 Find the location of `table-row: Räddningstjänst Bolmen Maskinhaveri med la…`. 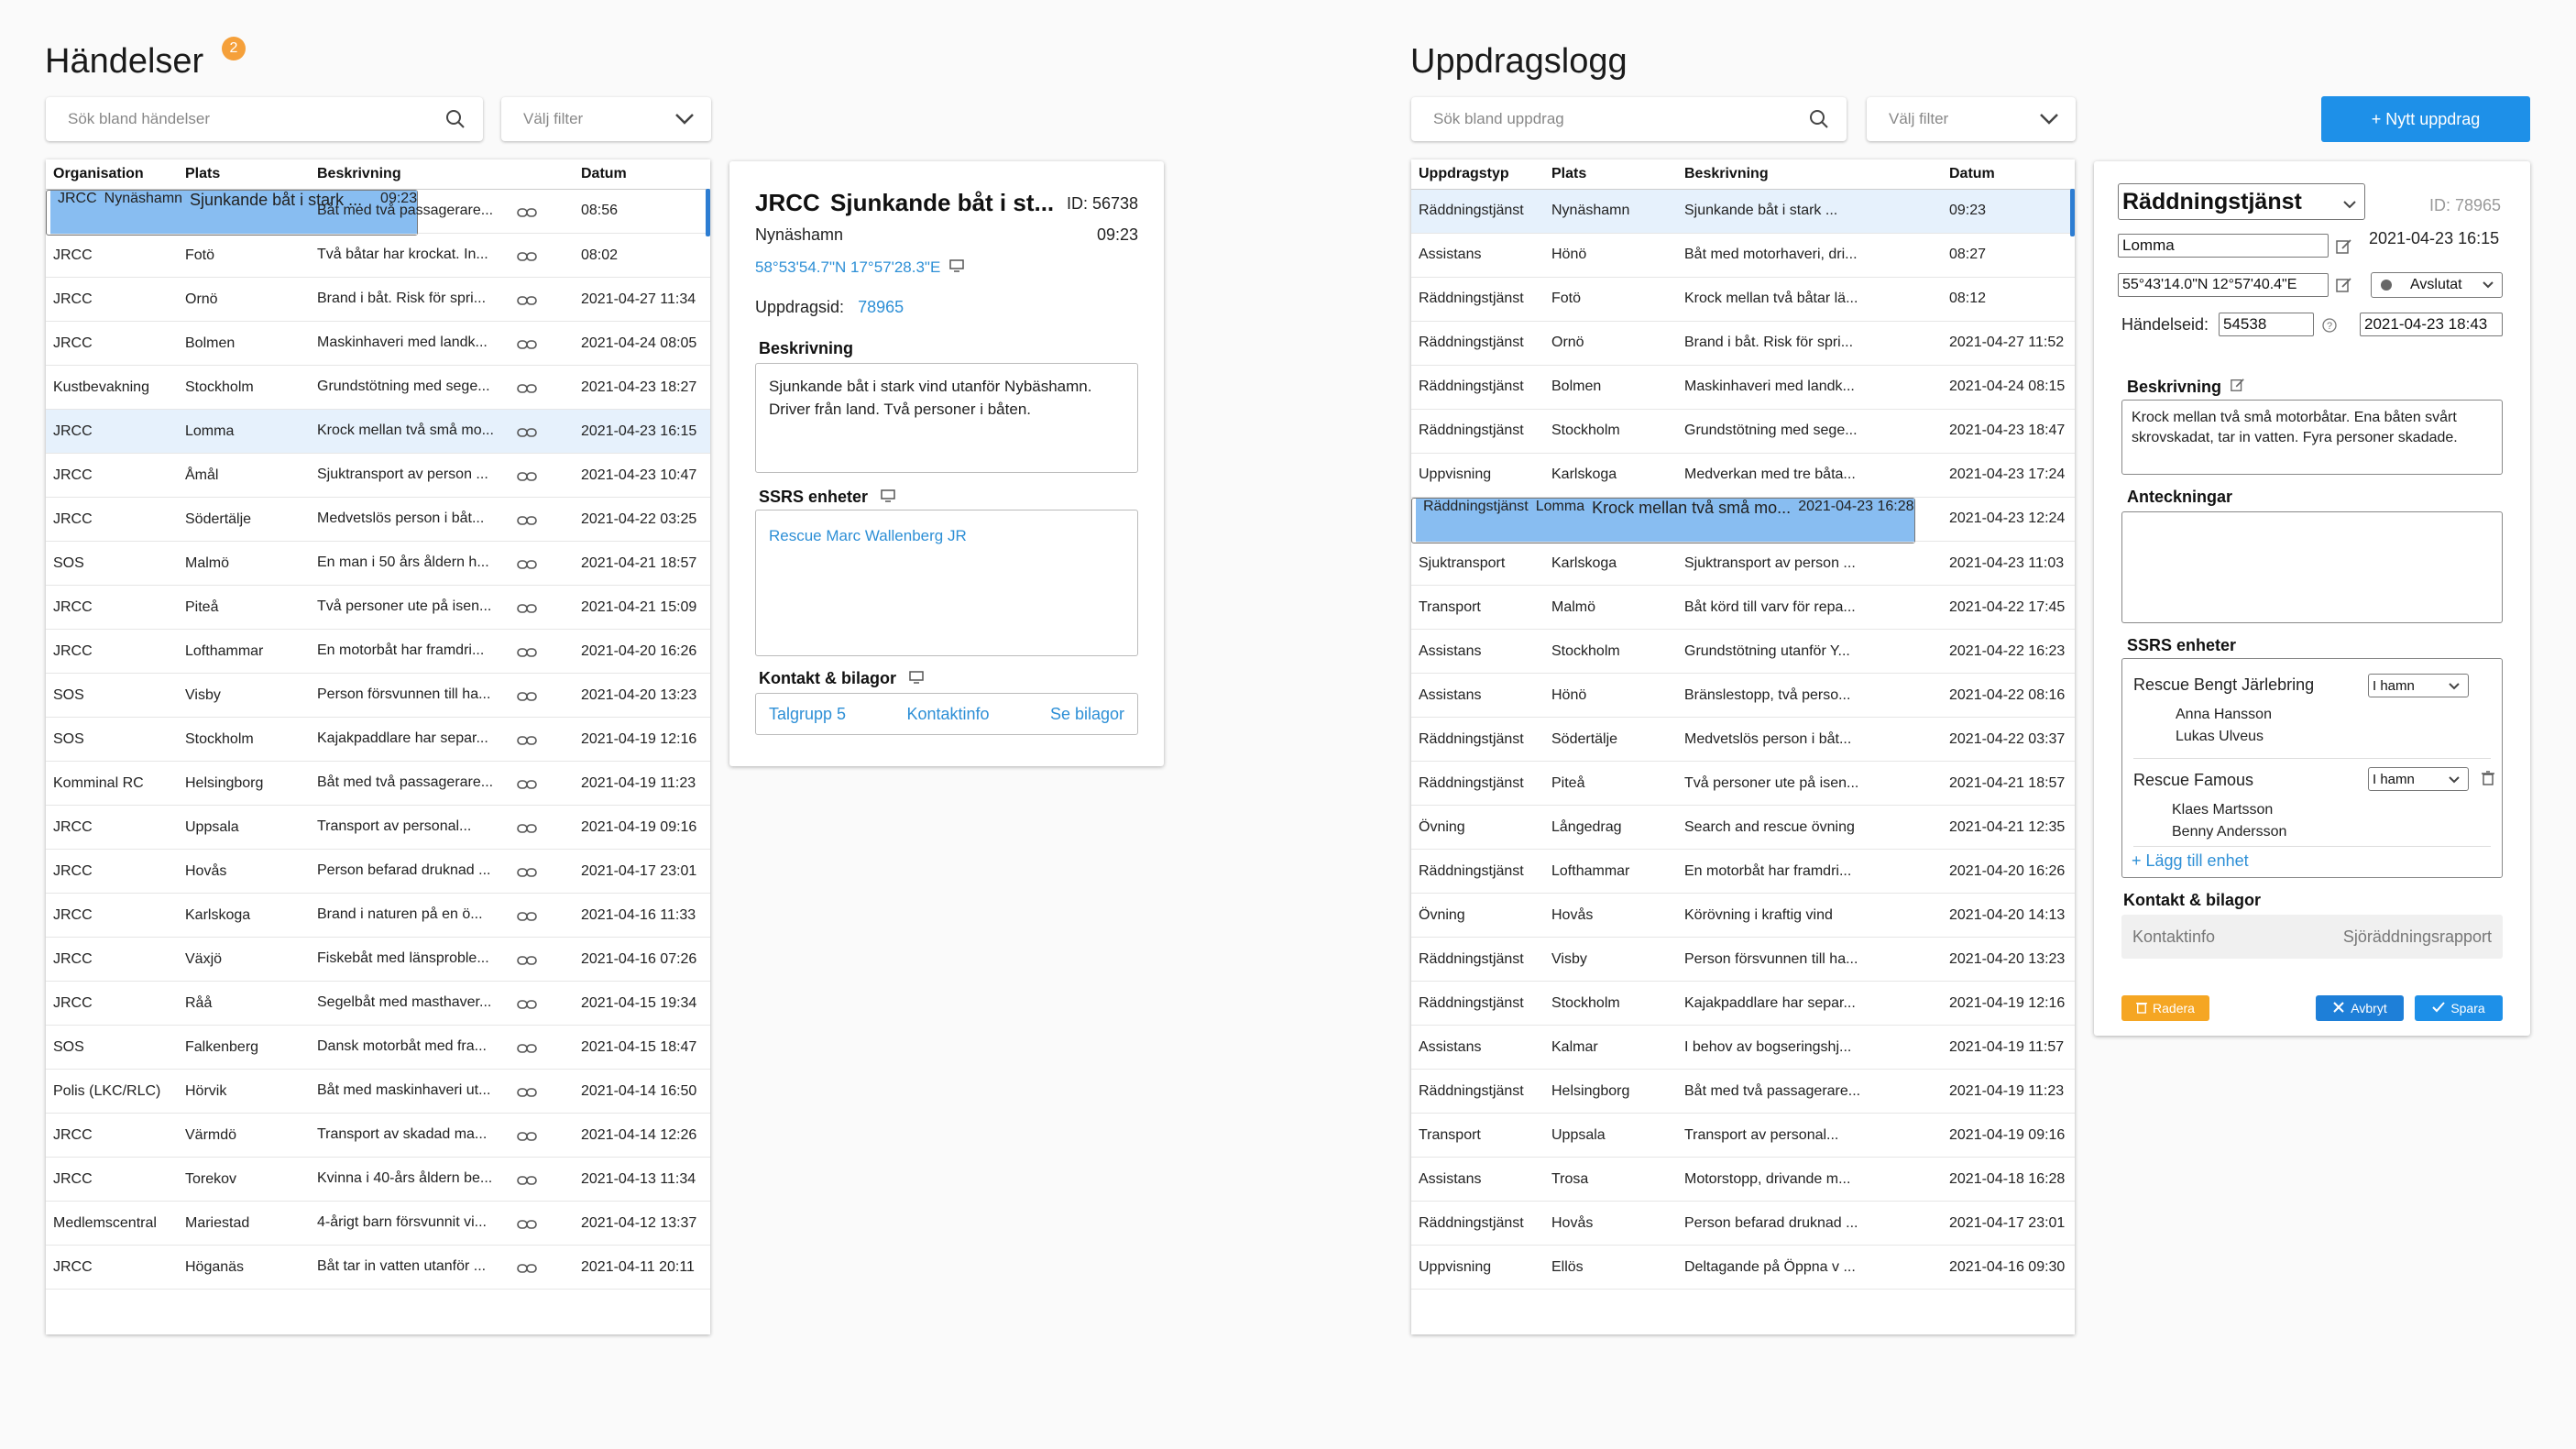

table-row: Räddningstjänst Bolmen Maskinhaveri med la… is located at coordinates (1743, 387).